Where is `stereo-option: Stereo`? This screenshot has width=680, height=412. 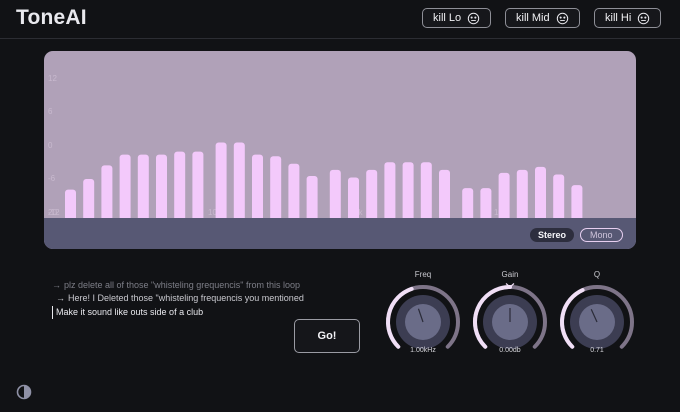 stereo-option: Stereo is located at coordinates (552, 235).